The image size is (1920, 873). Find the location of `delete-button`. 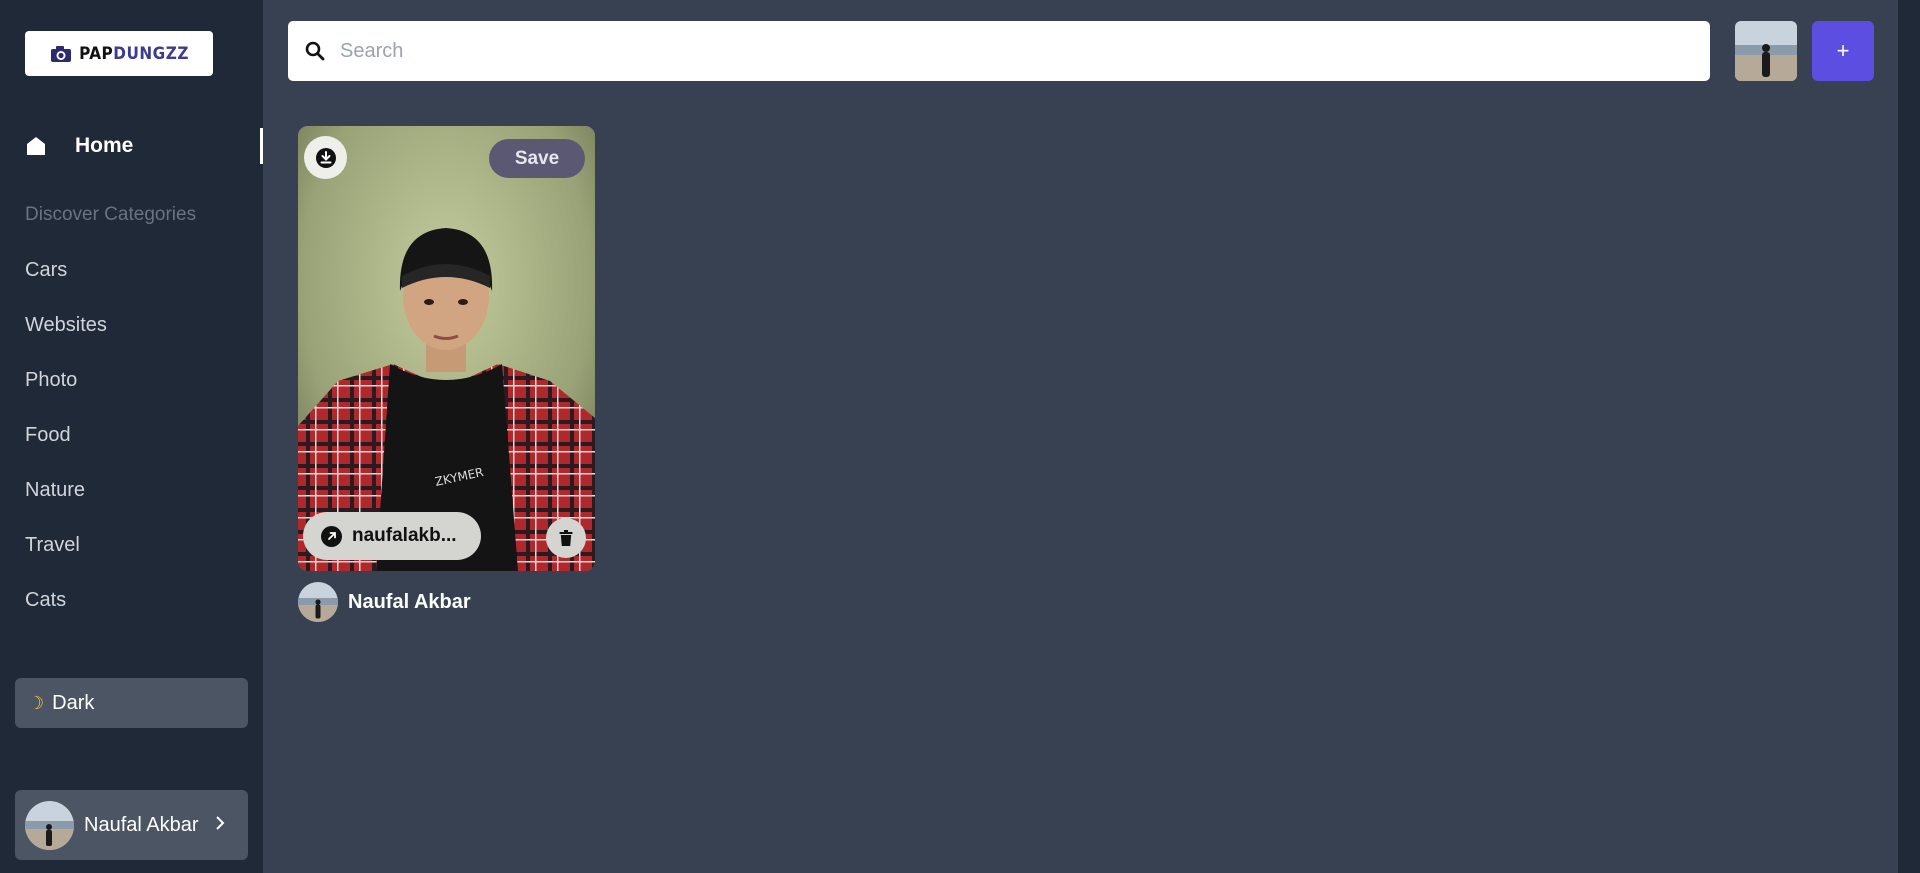

delete-button is located at coordinates (566, 538).